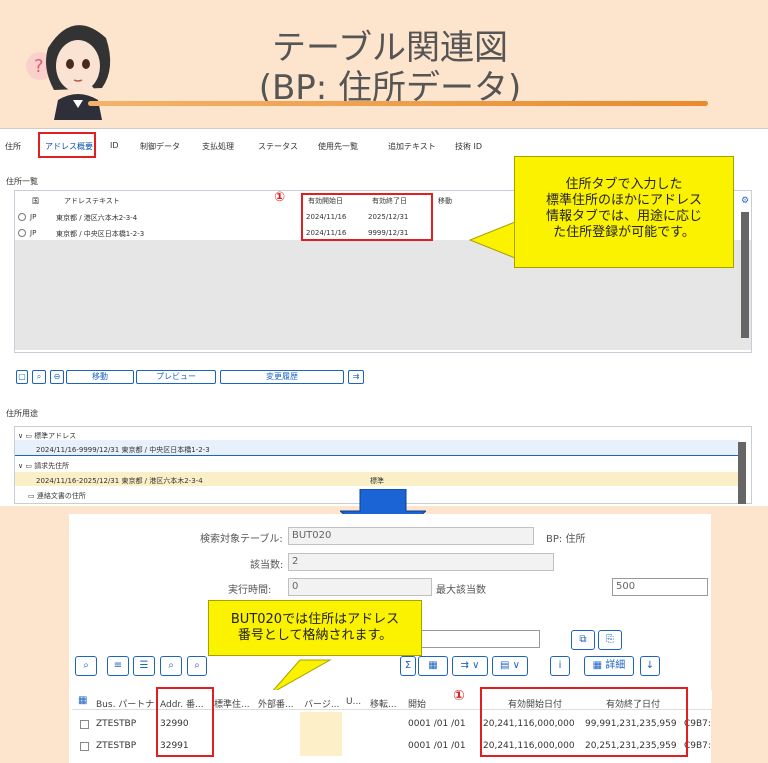 The height and width of the screenshot is (763, 768). What do you see at coordinates (22, 413) in the screenshot?
I see `section-address-usage: 住所用途` at bounding box center [22, 413].